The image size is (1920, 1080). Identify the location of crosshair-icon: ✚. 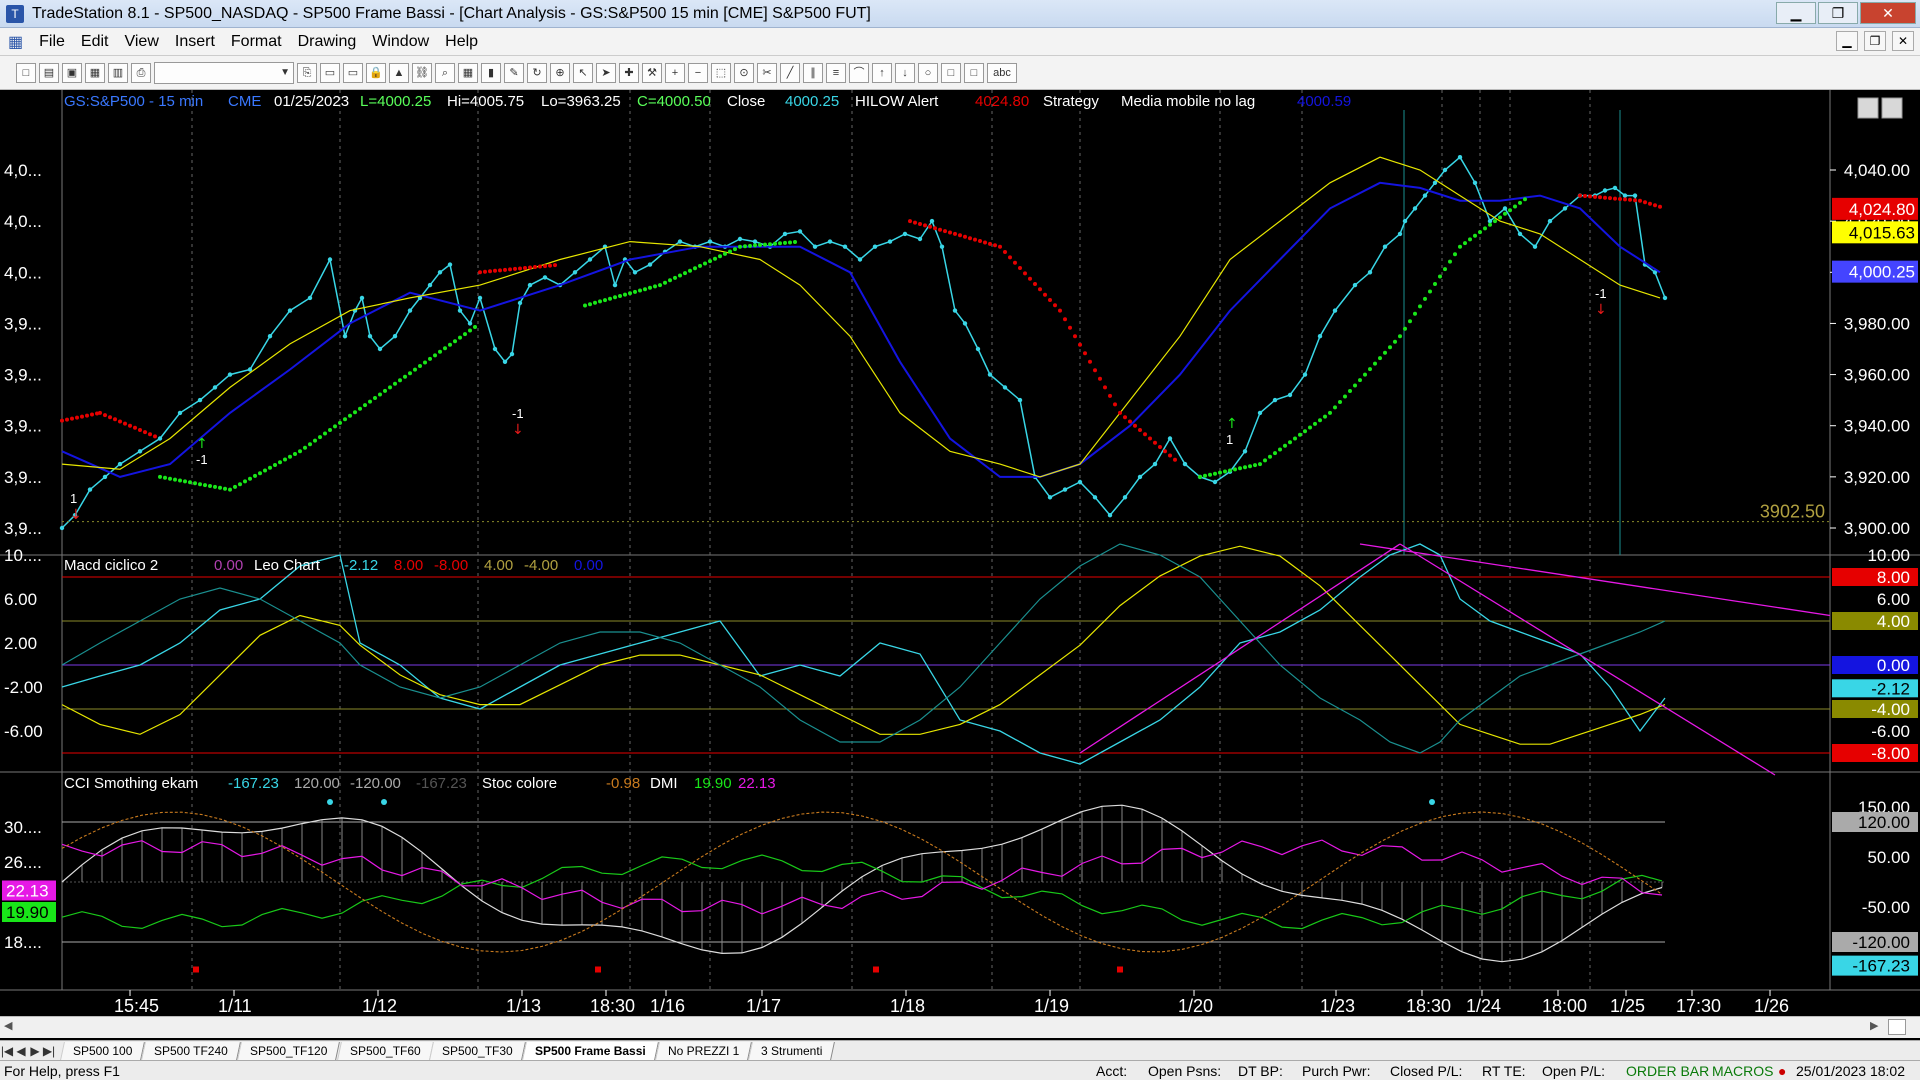
(629, 72).